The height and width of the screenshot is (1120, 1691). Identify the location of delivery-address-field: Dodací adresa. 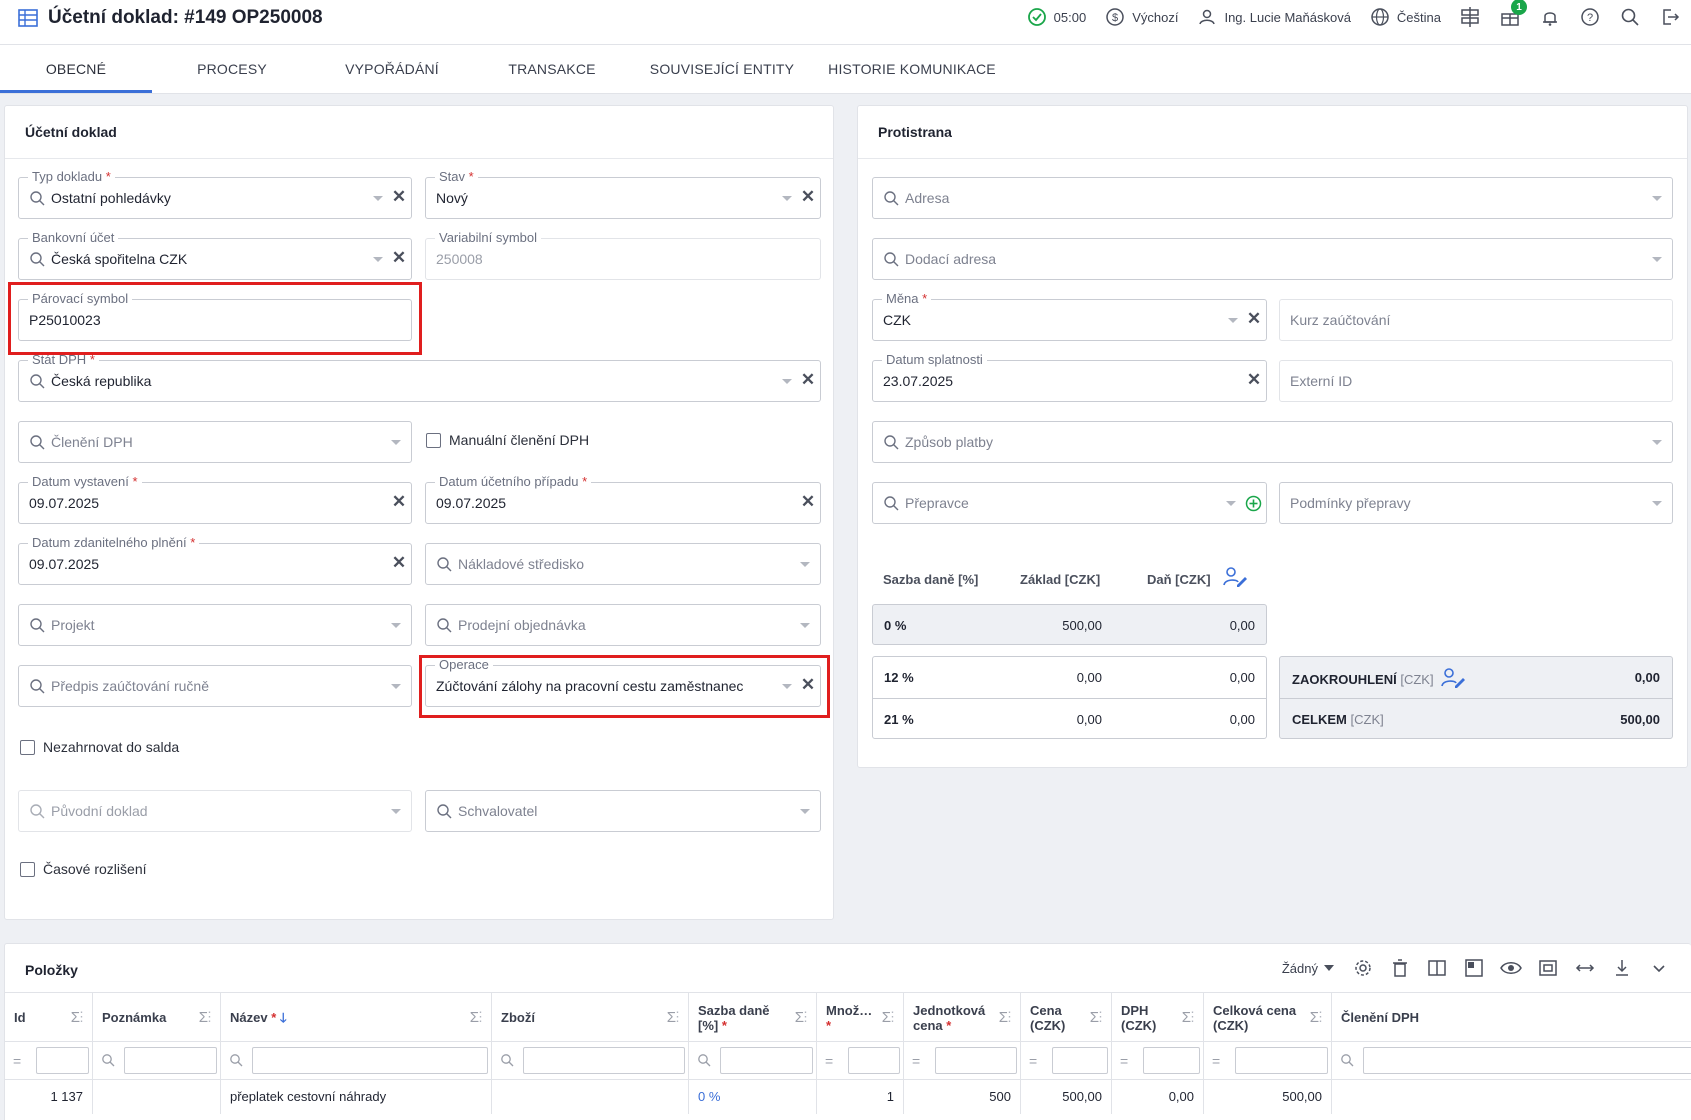
(1272, 259).